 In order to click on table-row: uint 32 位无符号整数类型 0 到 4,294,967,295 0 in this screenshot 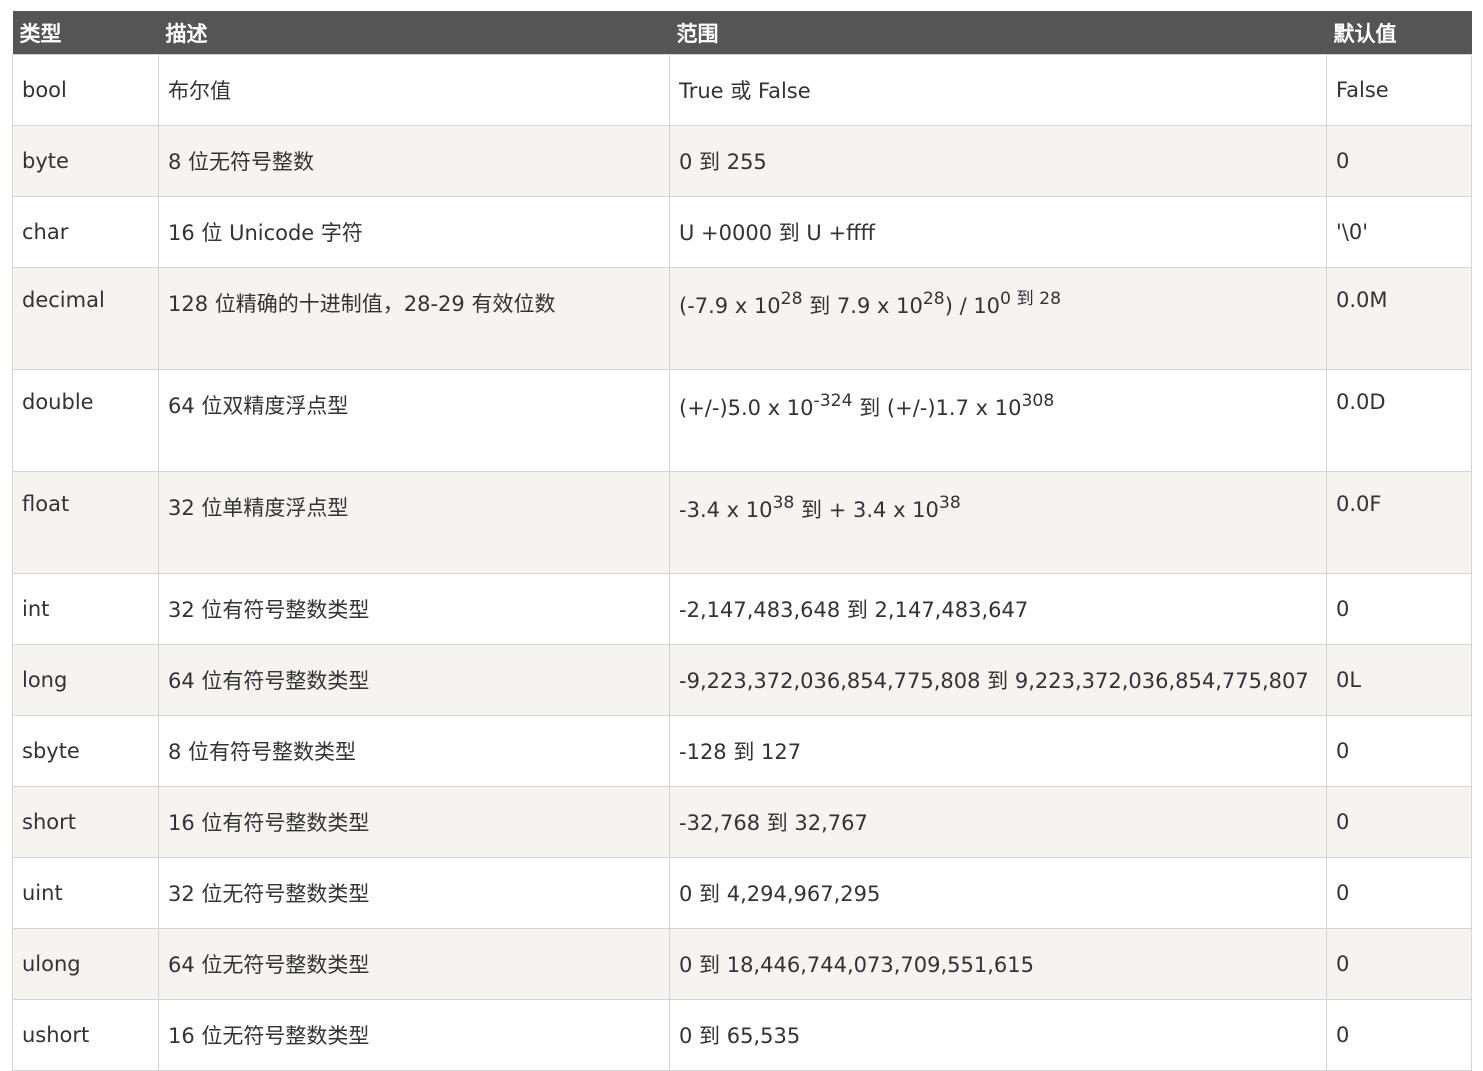, I will do `click(742, 893)`.